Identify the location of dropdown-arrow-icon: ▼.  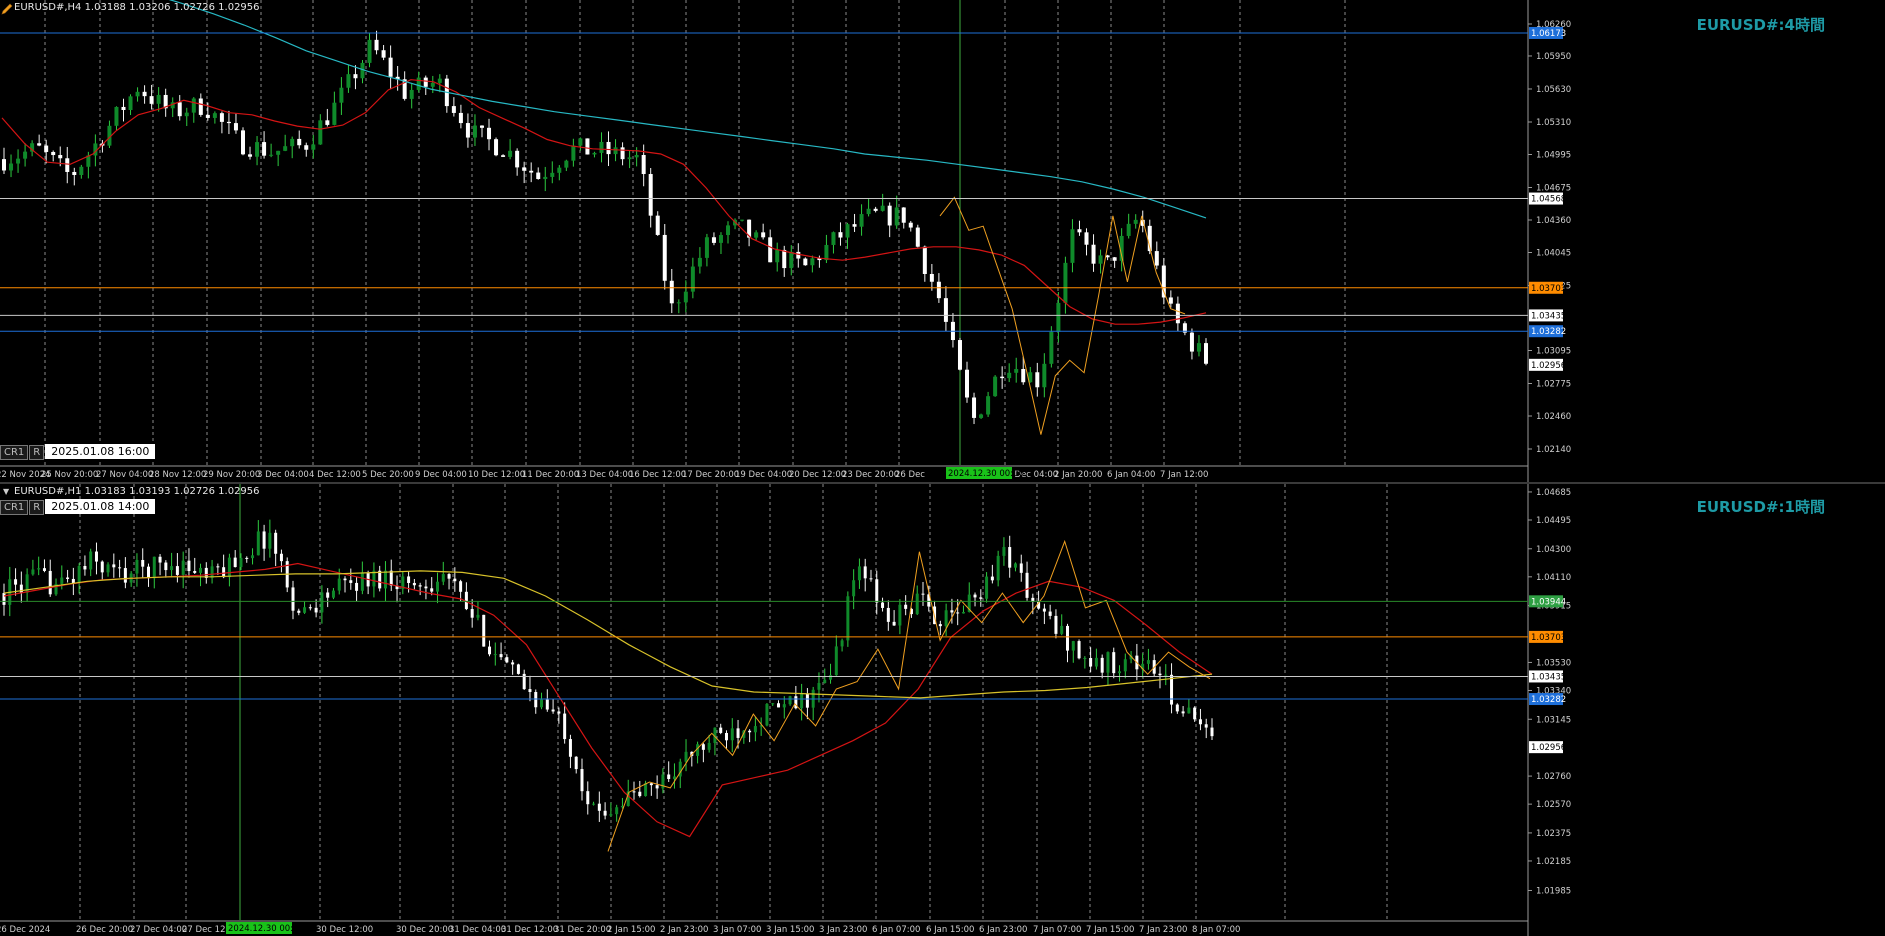
(6, 491).